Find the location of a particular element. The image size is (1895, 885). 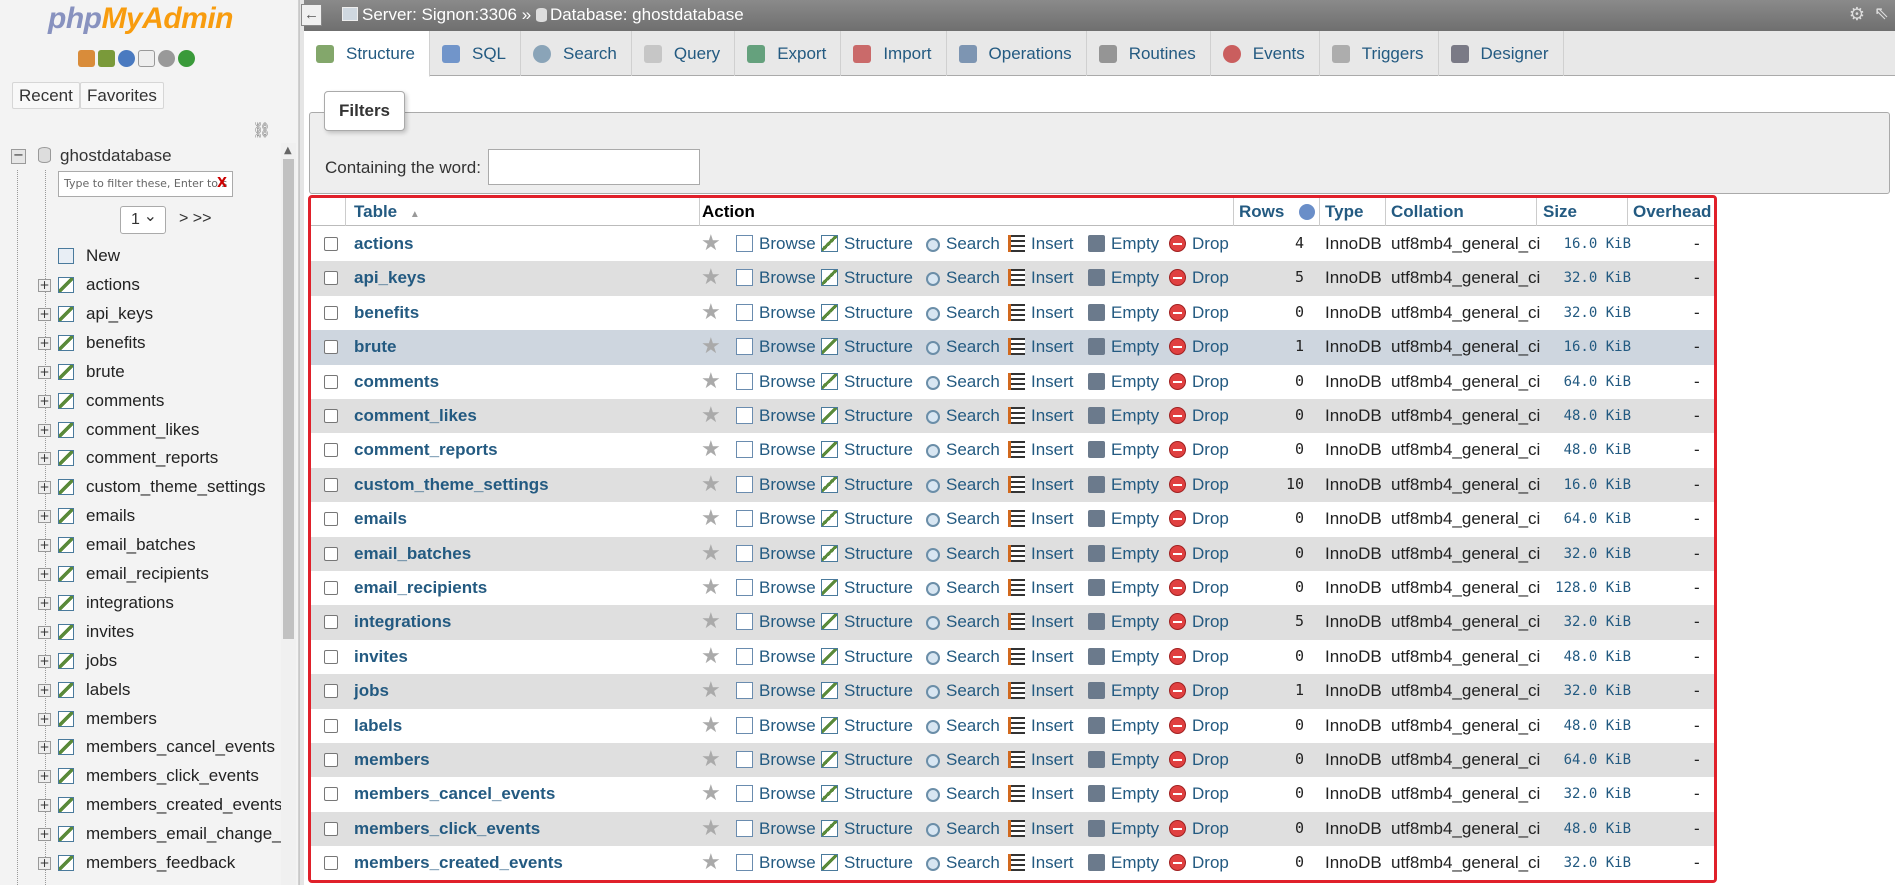

tab-designer: Designer is located at coordinates (1501, 53).